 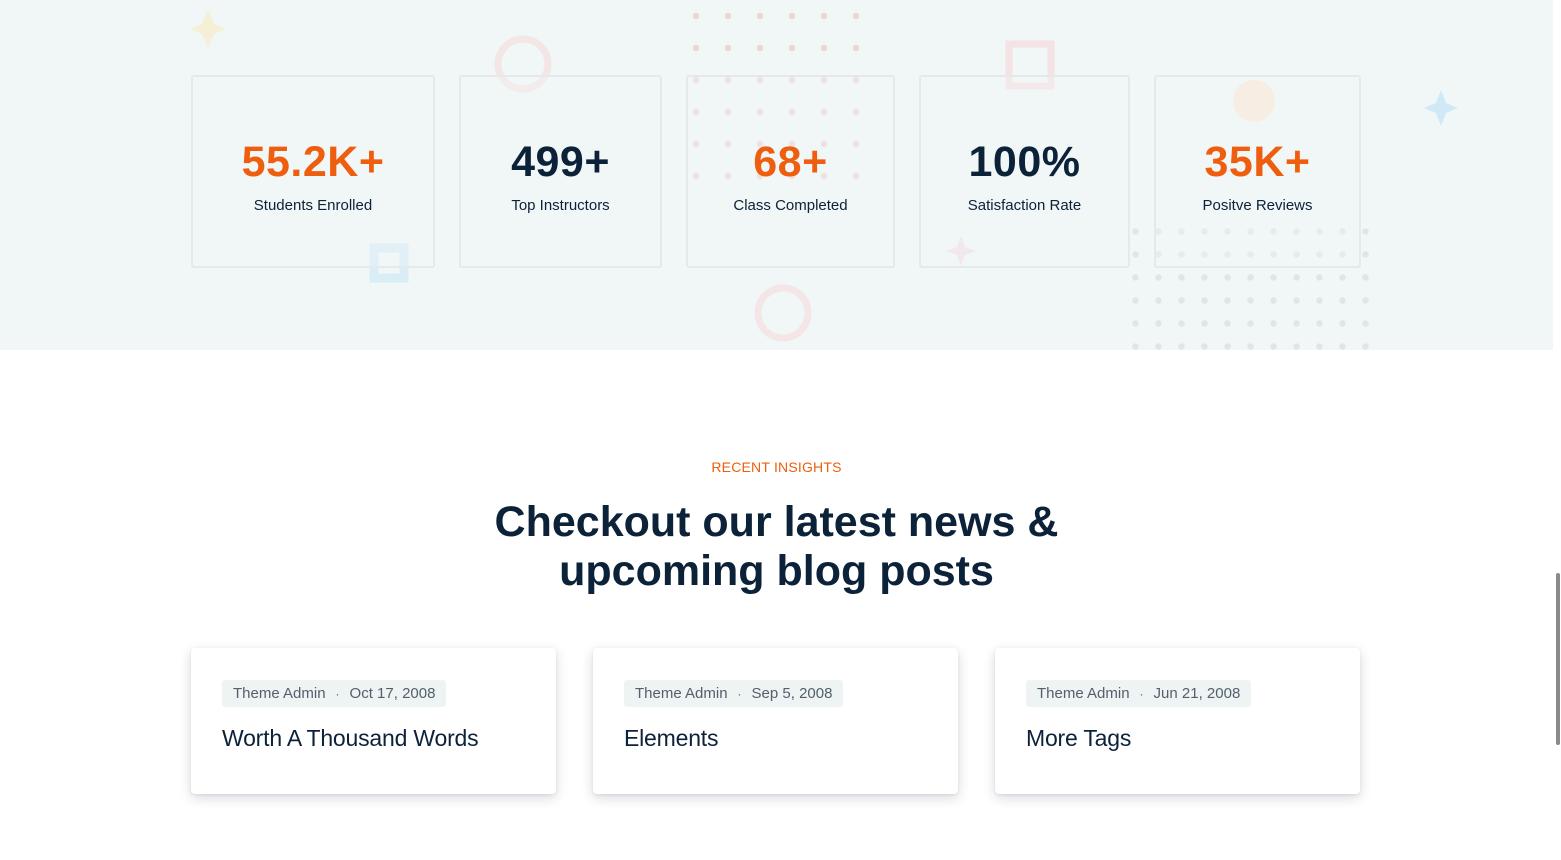 I want to click on post-meta: Theme Admin · Jun 21, 2008, so click(x=1139, y=693).